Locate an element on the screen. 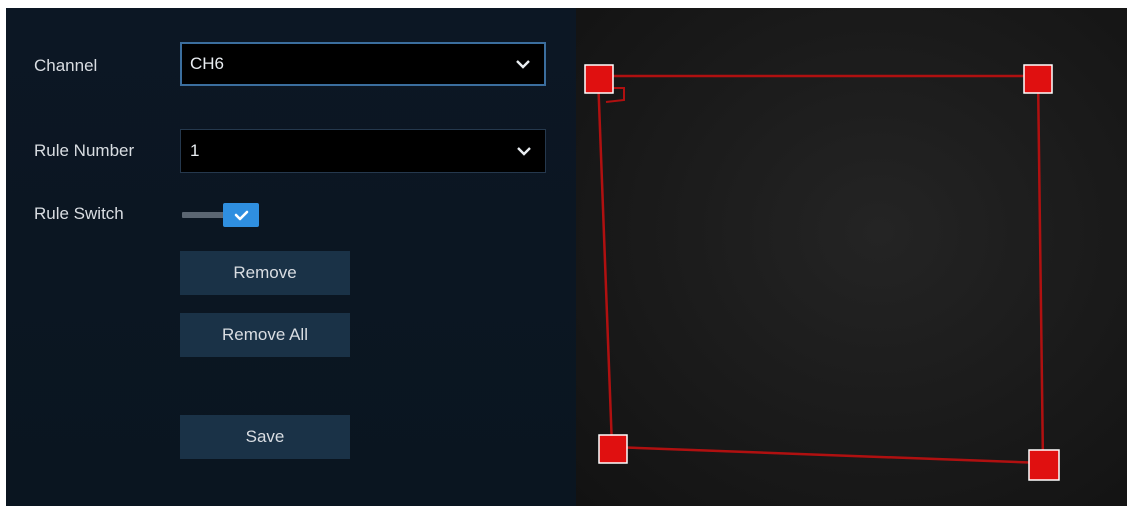  channel-label: Channel is located at coordinates (66, 65).